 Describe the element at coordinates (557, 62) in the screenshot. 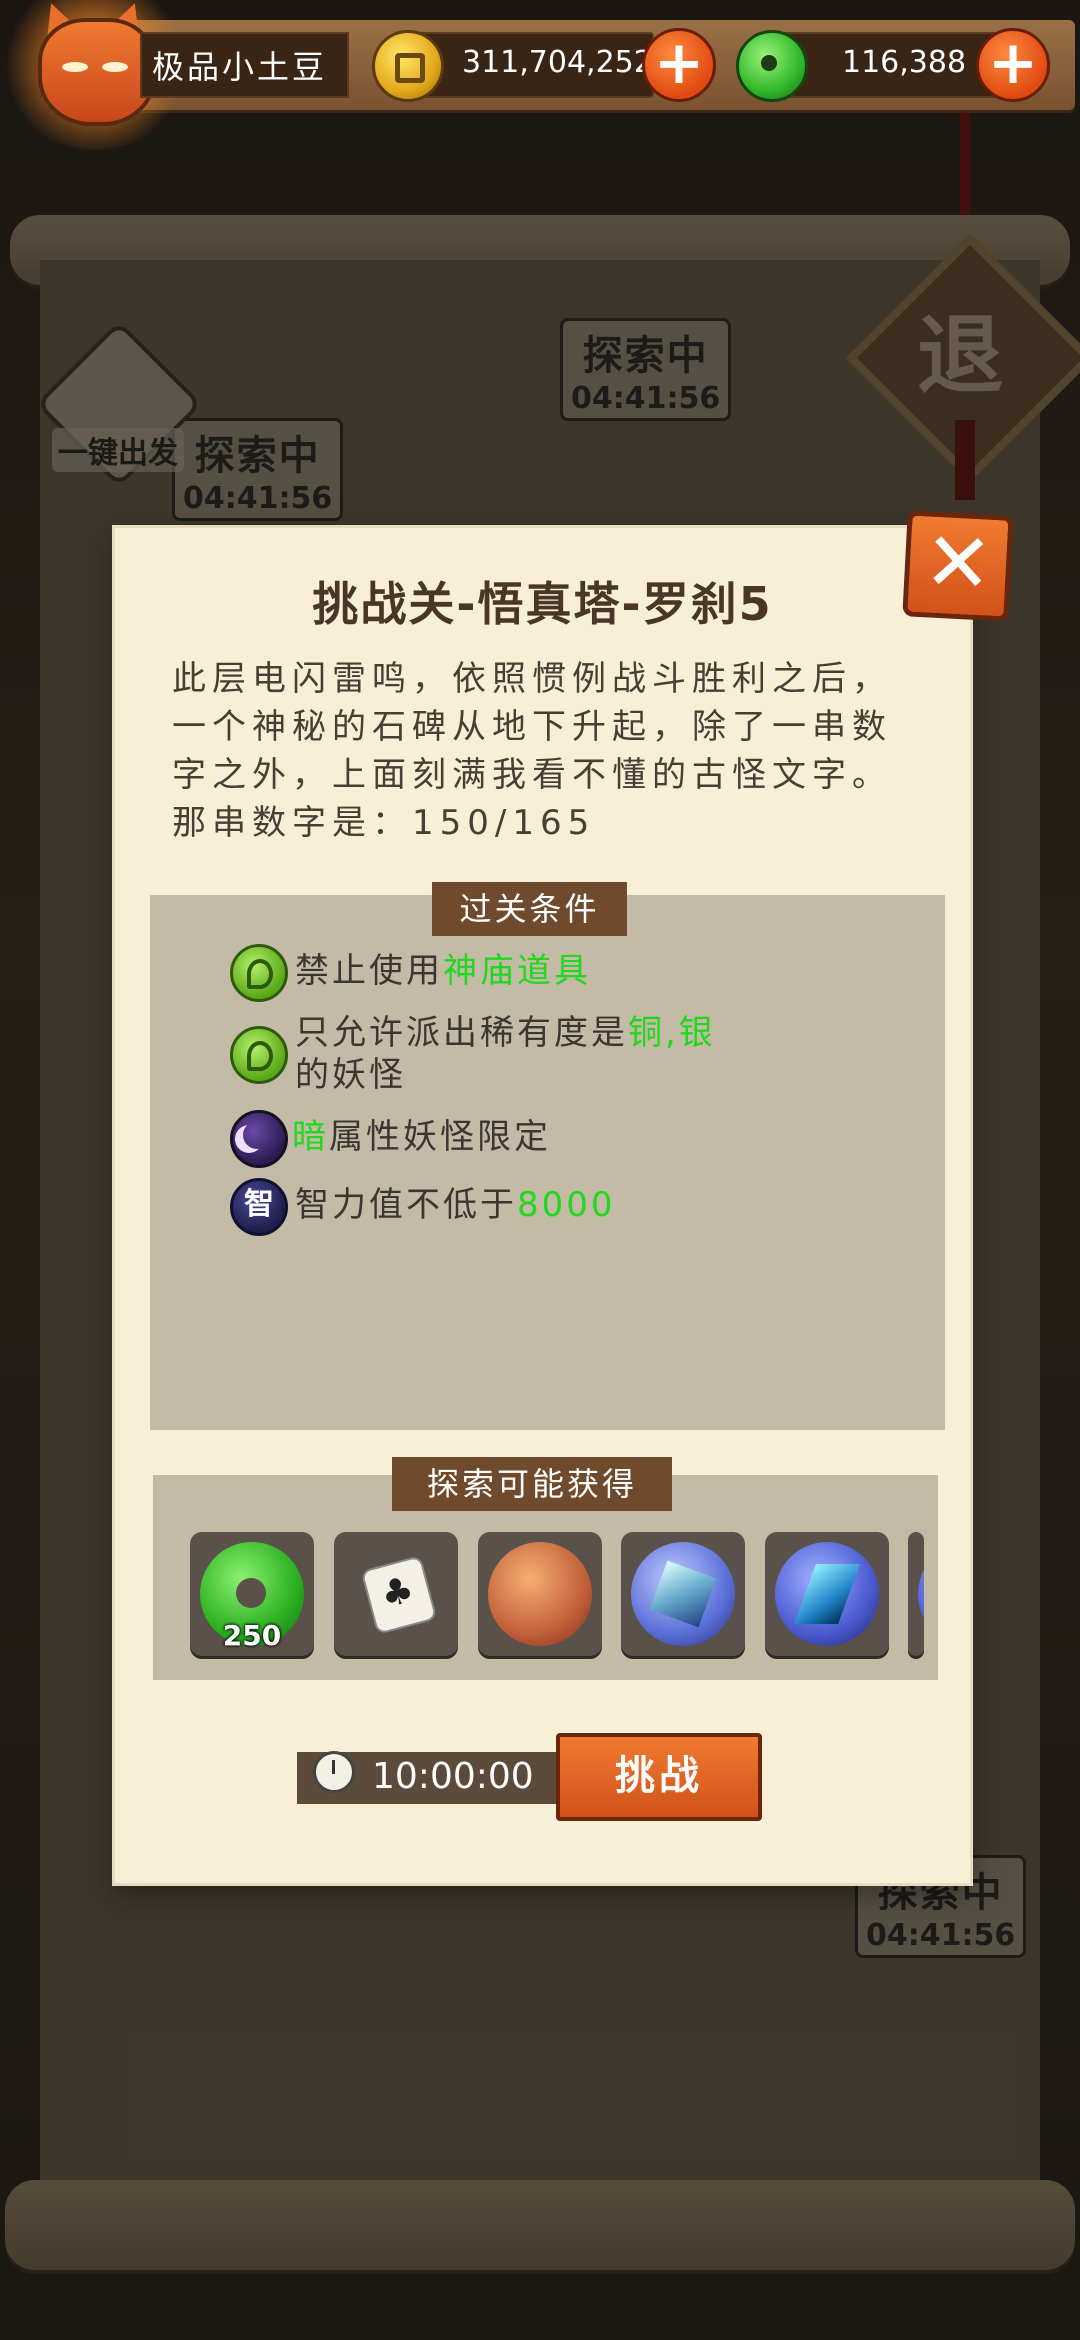

I see `gold-amount: 311,704,252` at that location.